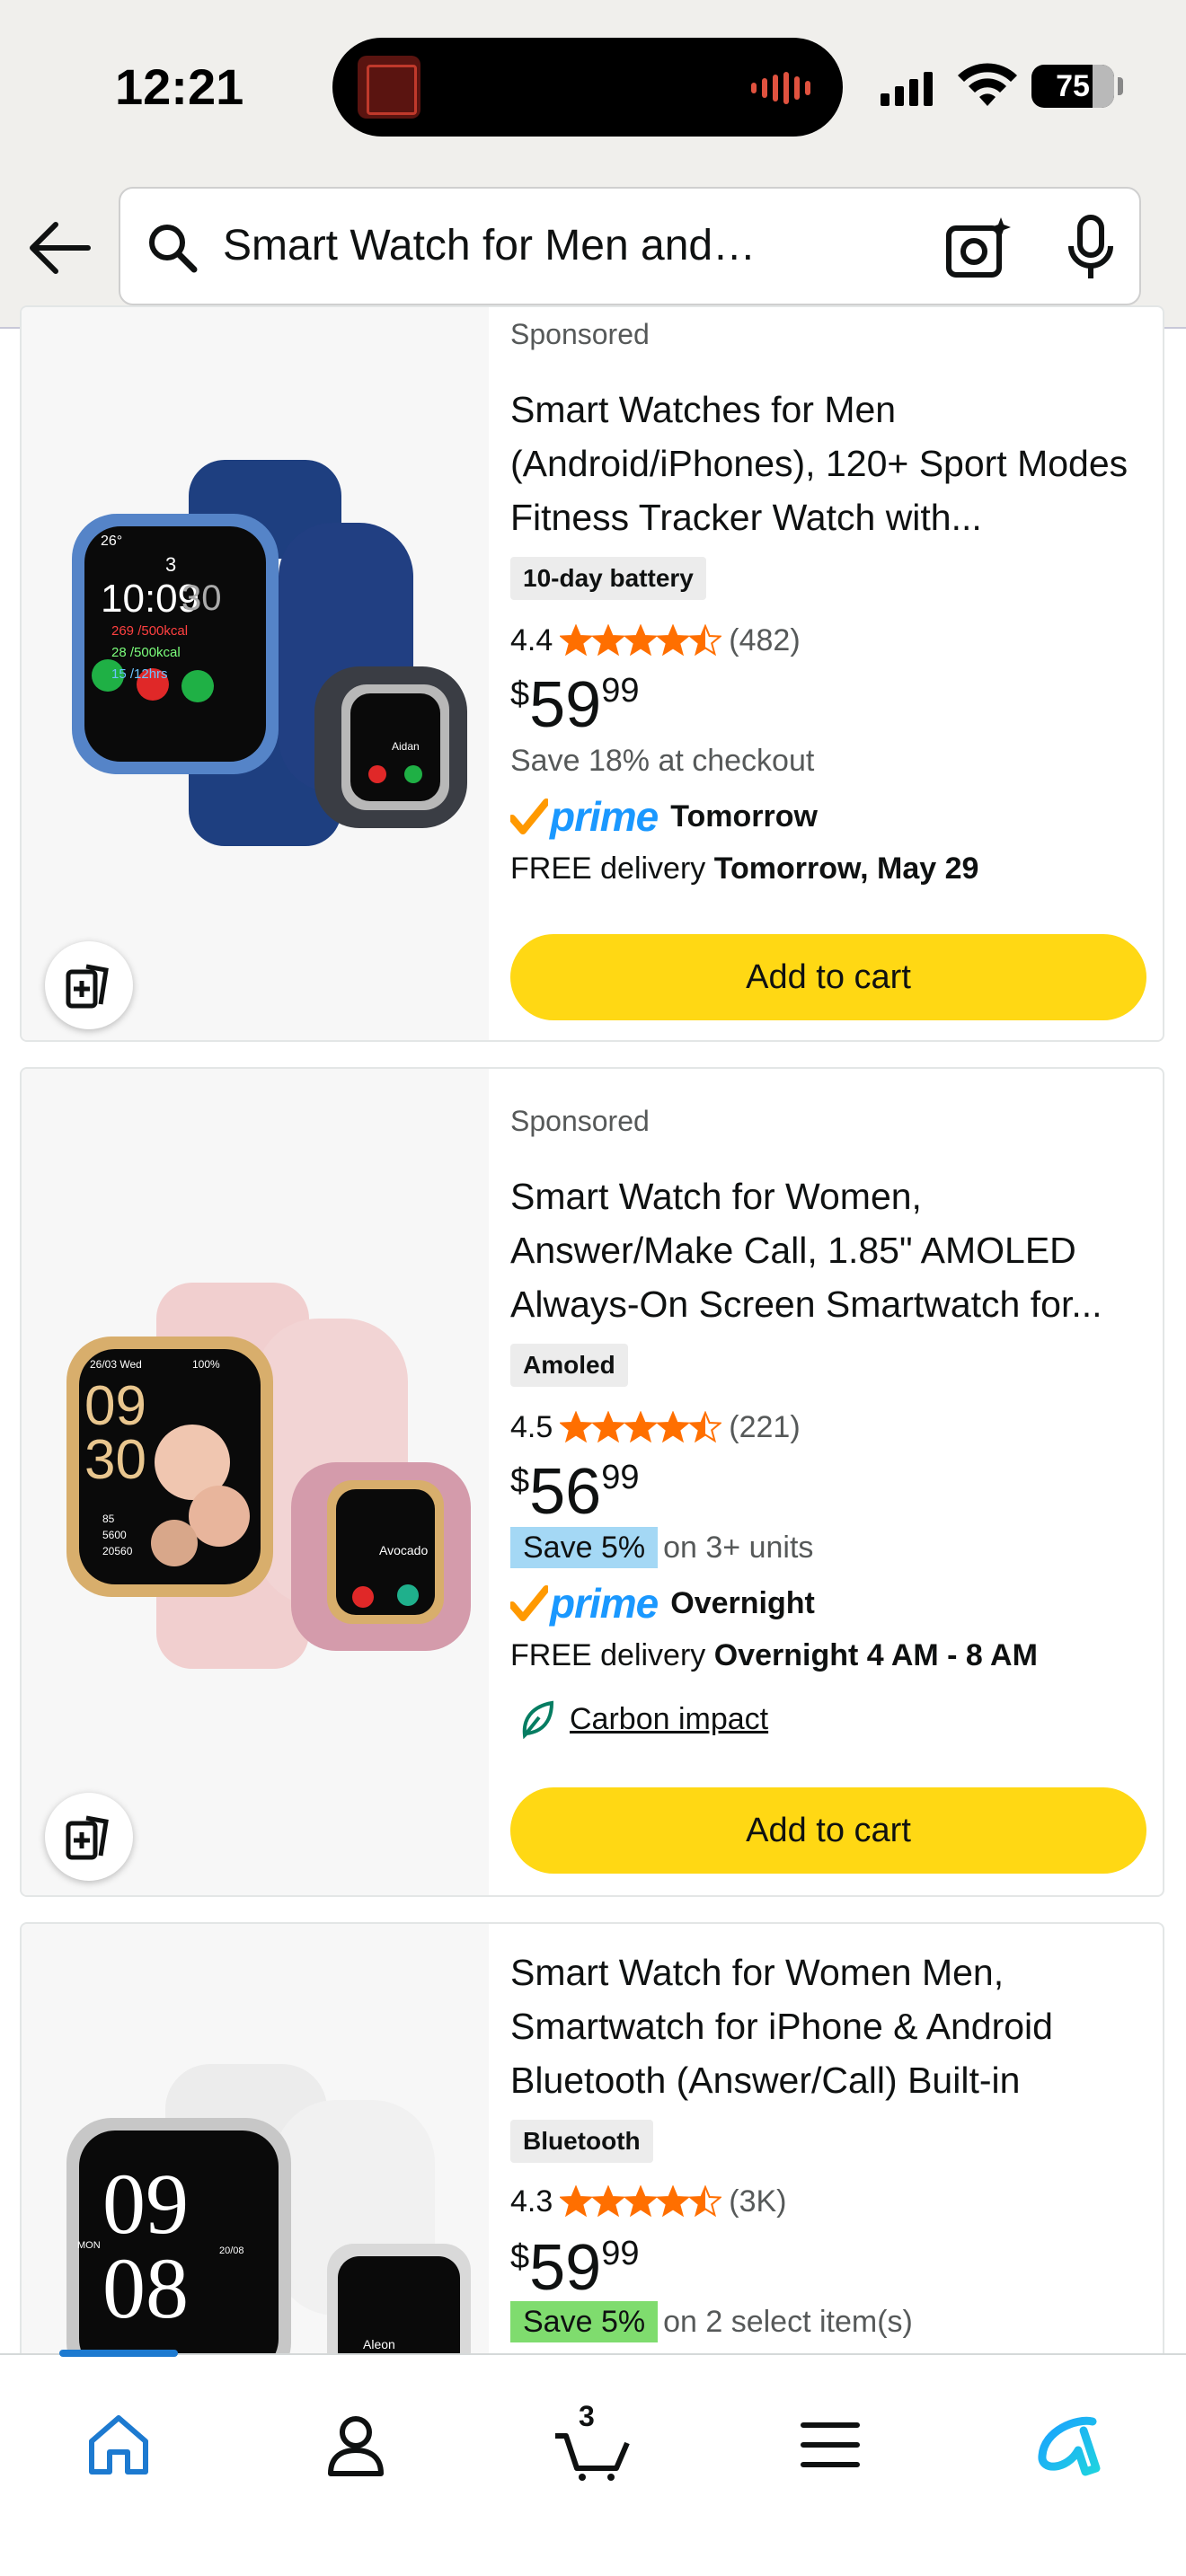 Image resolution: width=1186 pixels, height=2576 pixels. What do you see at coordinates (765, 639) in the screenshot?
I see `review-count: (482)` at bounding box center [765, 639].